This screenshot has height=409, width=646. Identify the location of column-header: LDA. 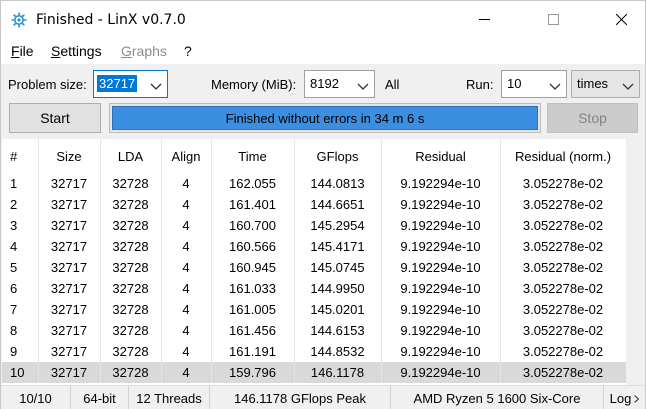
(131, 156).